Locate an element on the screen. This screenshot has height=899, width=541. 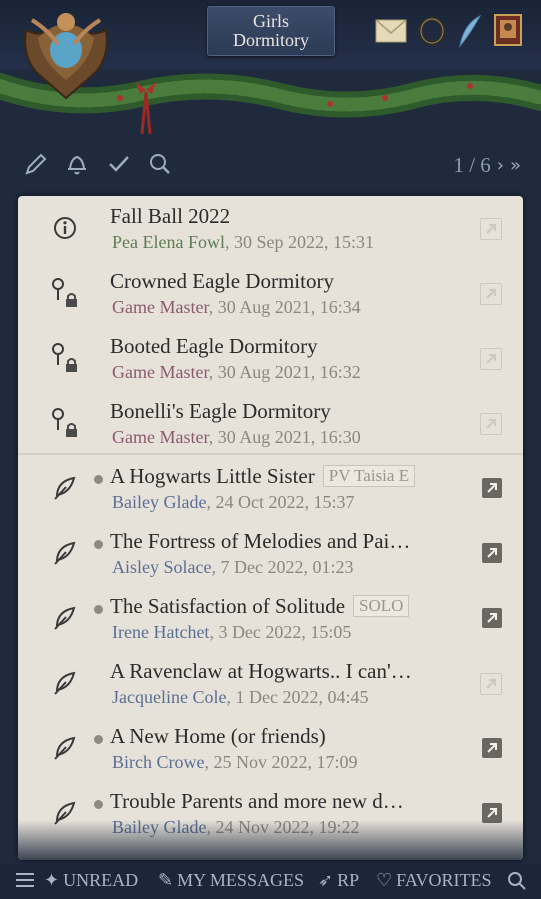
nav-my-messages: ✎ MY MESSAGES is located at coordinates (231, 880).